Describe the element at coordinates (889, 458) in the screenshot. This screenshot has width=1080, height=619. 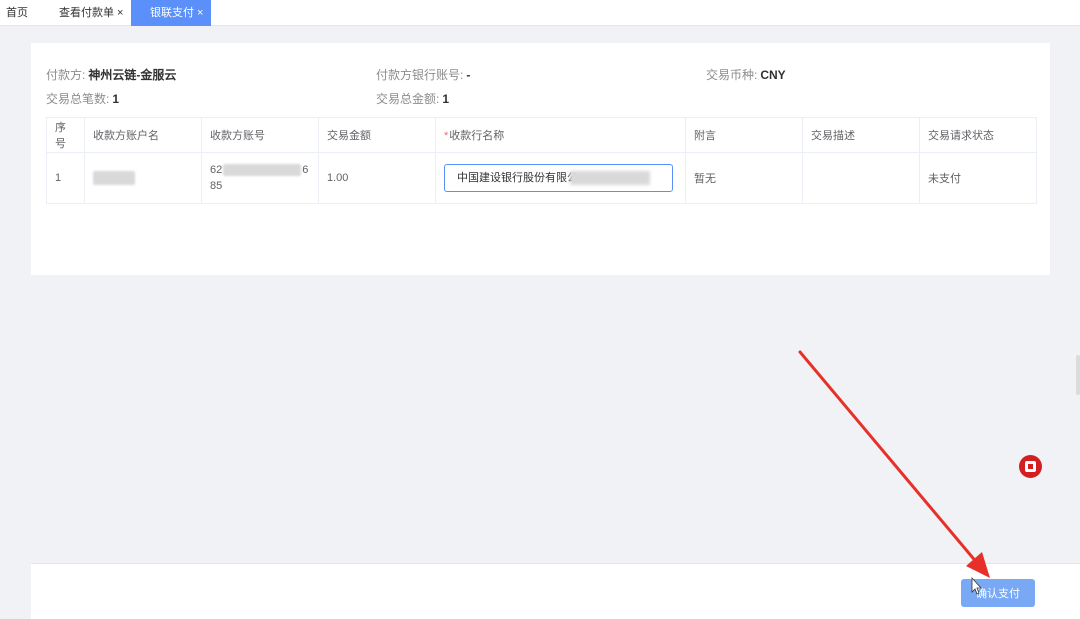
I see `annotation-arrow-shaft` at that location.